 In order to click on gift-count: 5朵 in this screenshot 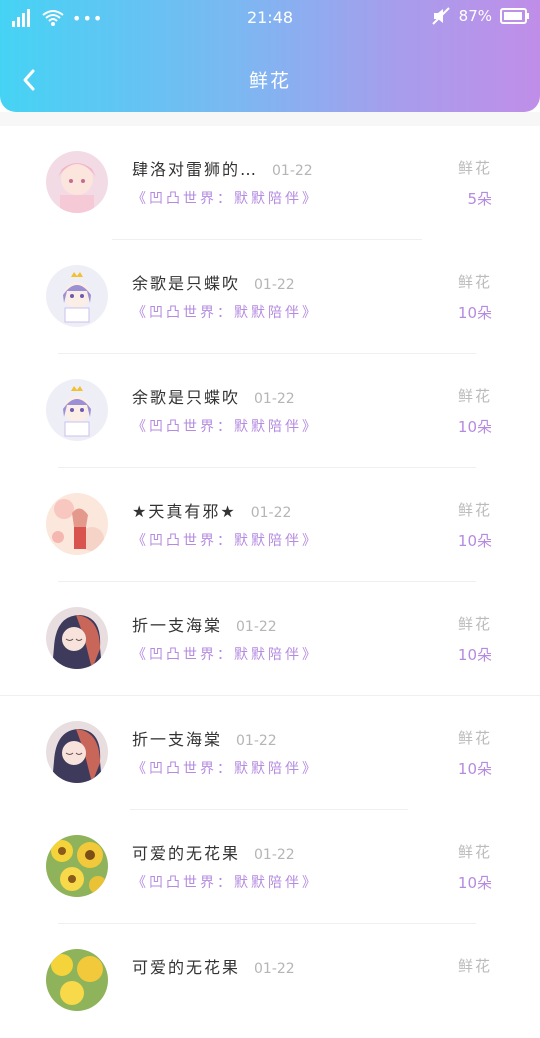, I will do `click(479, 199)`.